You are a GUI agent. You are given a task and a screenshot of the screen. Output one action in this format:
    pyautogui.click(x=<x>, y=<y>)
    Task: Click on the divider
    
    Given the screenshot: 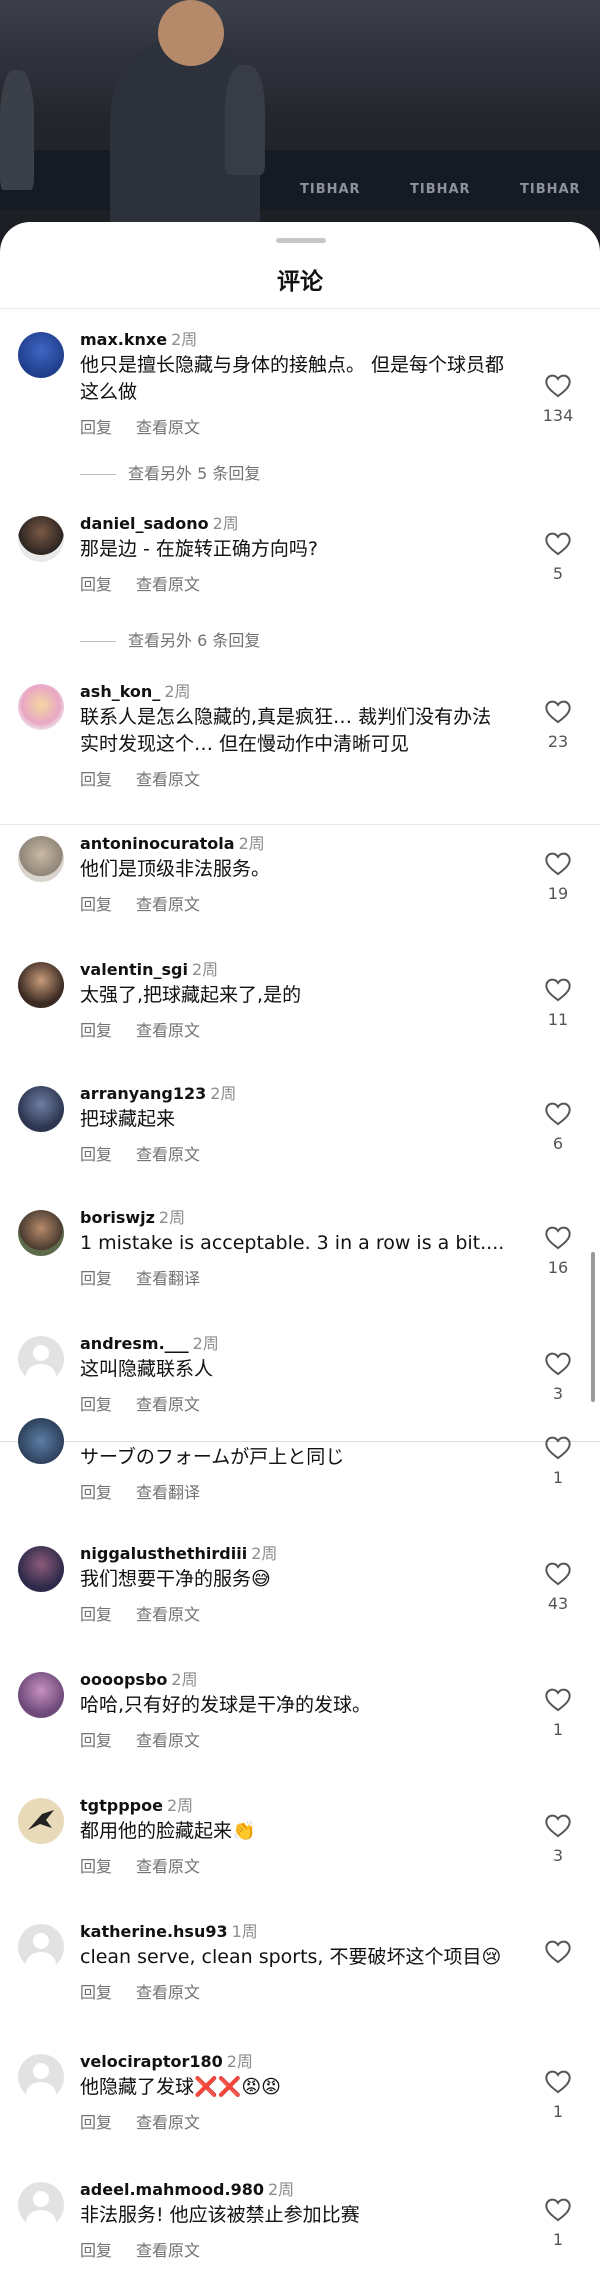 What is the action you would take?
    pyautogui.click(x=98, y=641)
    